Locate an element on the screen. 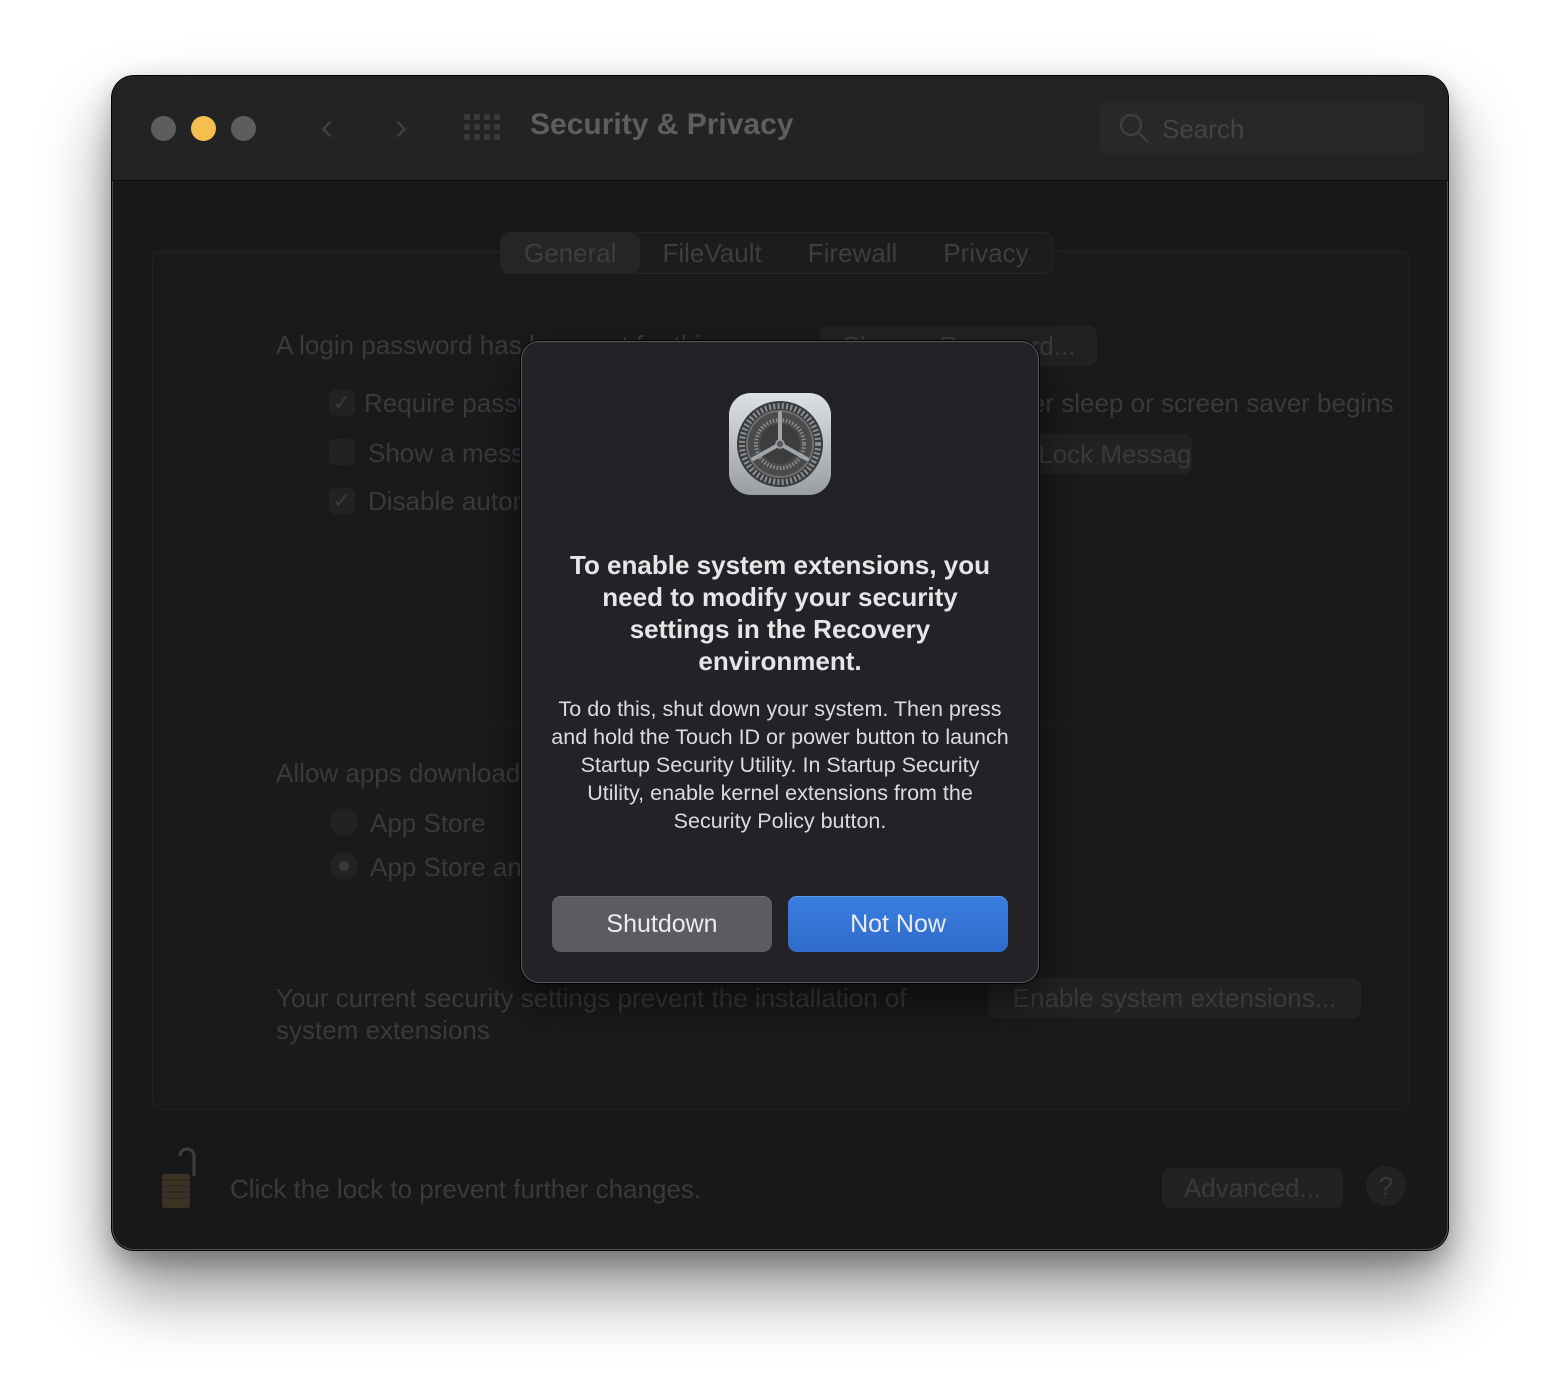 The width and height of the screenshot is (1560, 1398). require-password-suffix: after sleep or screen saver begins is located at coordinates (1198, 403).